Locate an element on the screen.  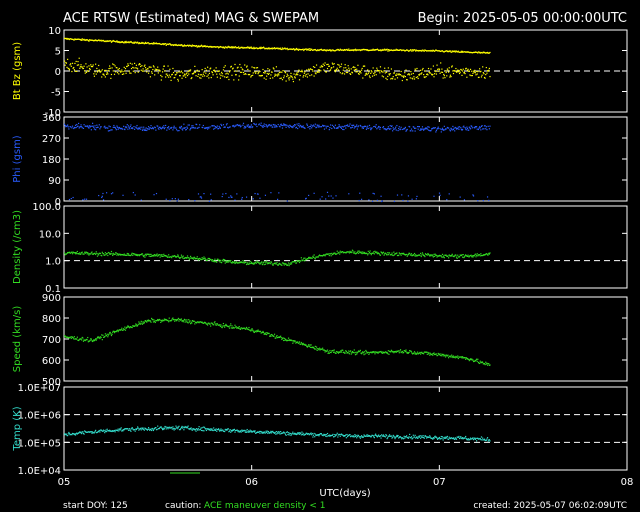
x-axis-label: UTC(days) is located at coordinates (344, 493).